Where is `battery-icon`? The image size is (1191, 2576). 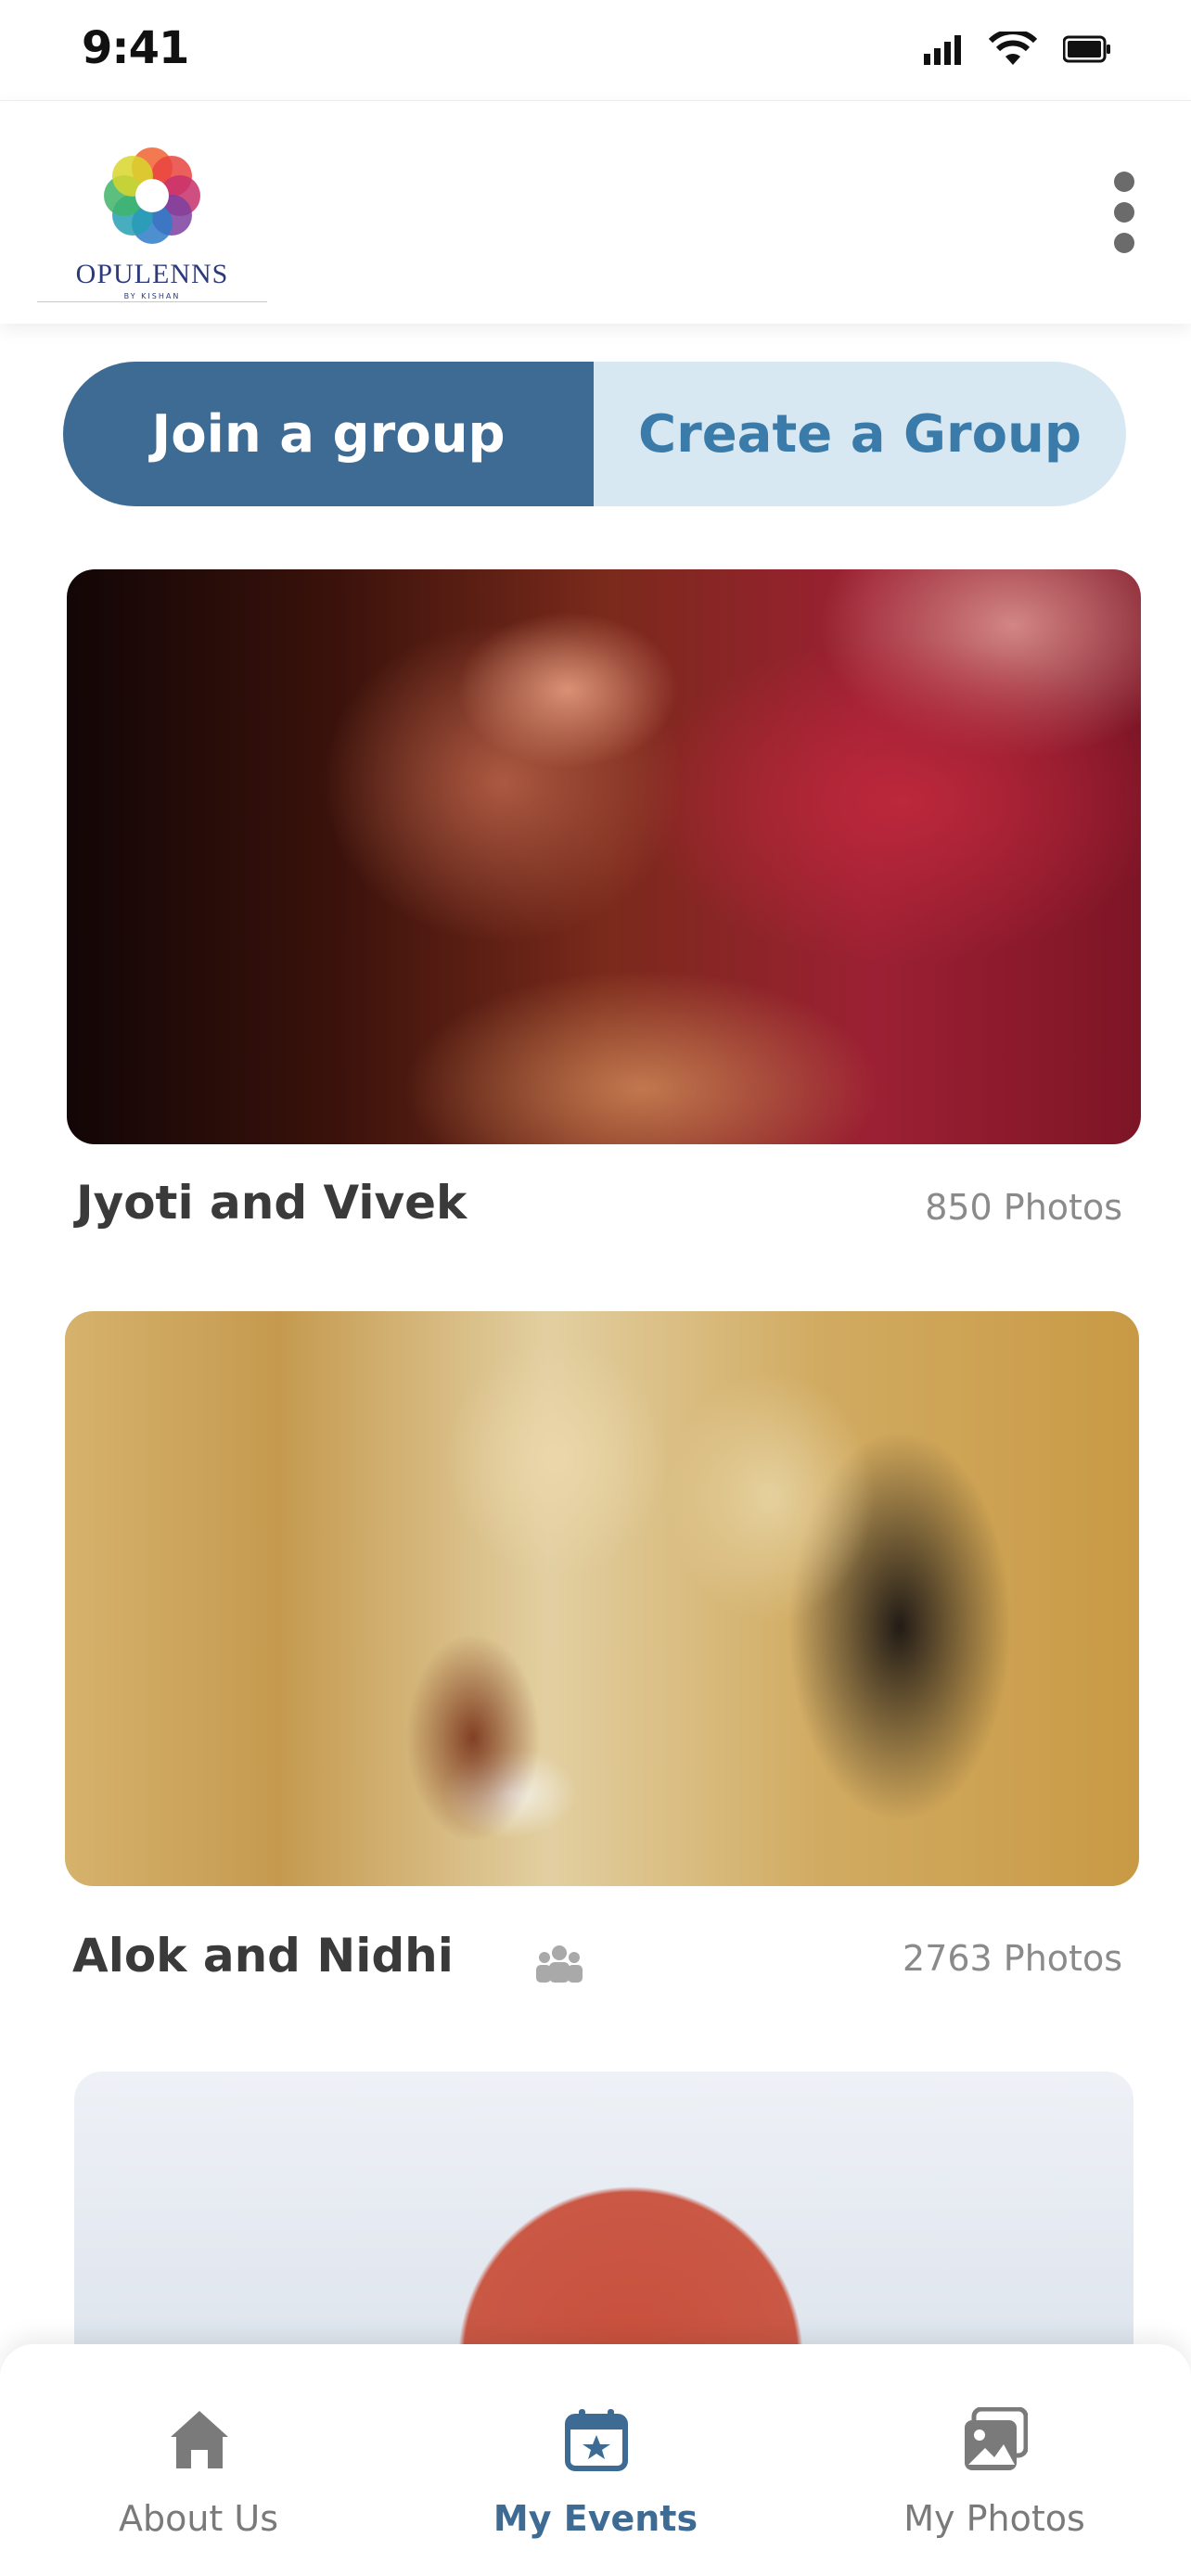
battery-icon is located at coordinates (1086, 49).